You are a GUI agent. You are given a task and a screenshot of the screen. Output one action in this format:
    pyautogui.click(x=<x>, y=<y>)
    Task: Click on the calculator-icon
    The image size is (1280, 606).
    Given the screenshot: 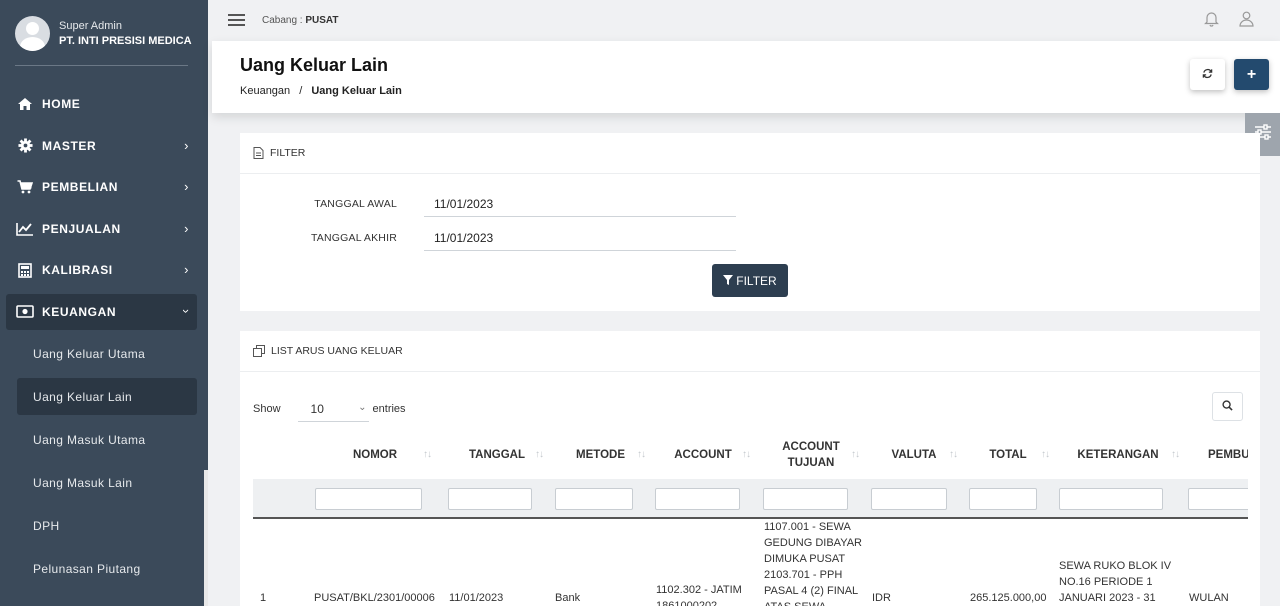 What is the action you would take?
    pyautogui.click(x=25, y=270)
    